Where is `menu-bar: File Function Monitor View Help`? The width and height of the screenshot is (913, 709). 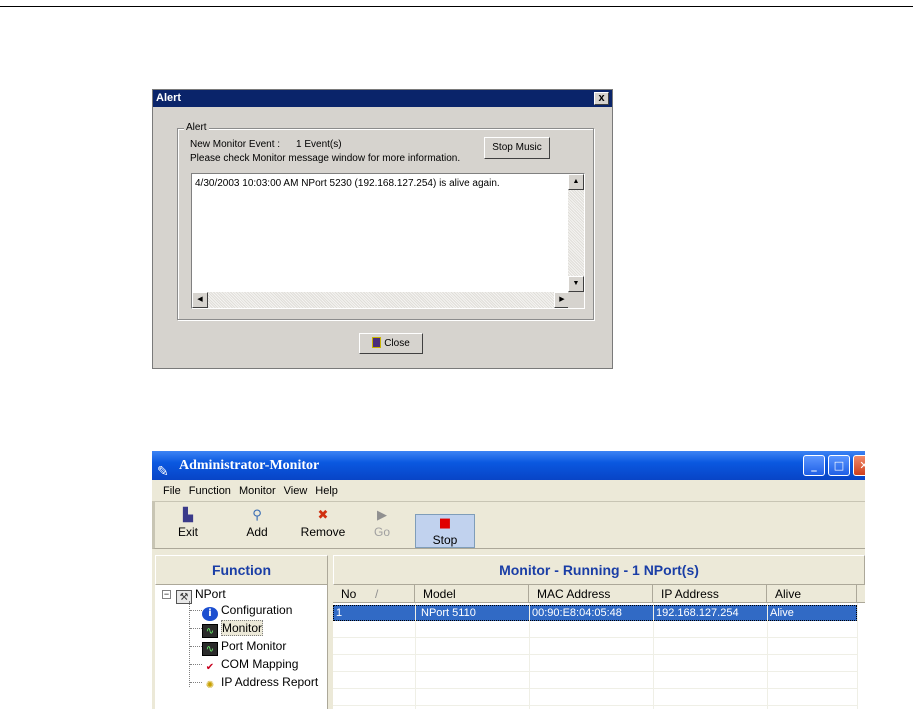 menu-bar: File Function Monitor View Help is located at coordinates (508, 491).